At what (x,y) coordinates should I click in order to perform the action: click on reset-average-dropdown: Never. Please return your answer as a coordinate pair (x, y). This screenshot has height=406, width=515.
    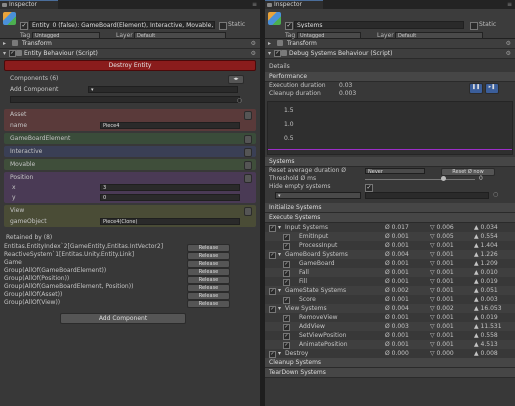
    Looking at the image, I should click on (395, 171).